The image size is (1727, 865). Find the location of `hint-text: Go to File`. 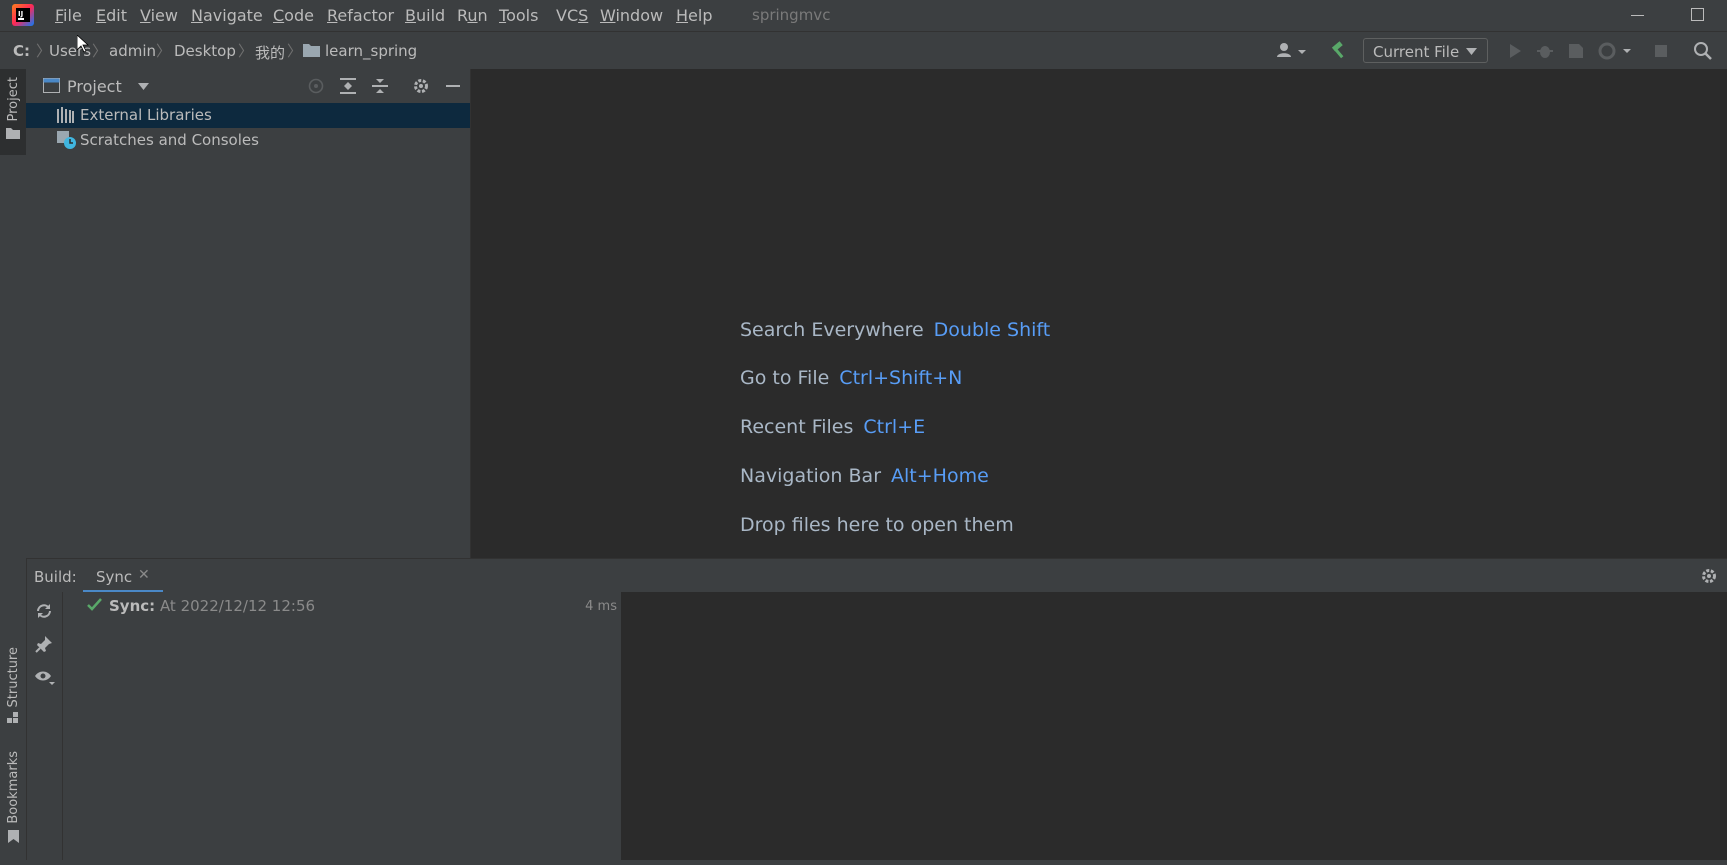

hint-text: Go to File is located at coordinates (785, 378).